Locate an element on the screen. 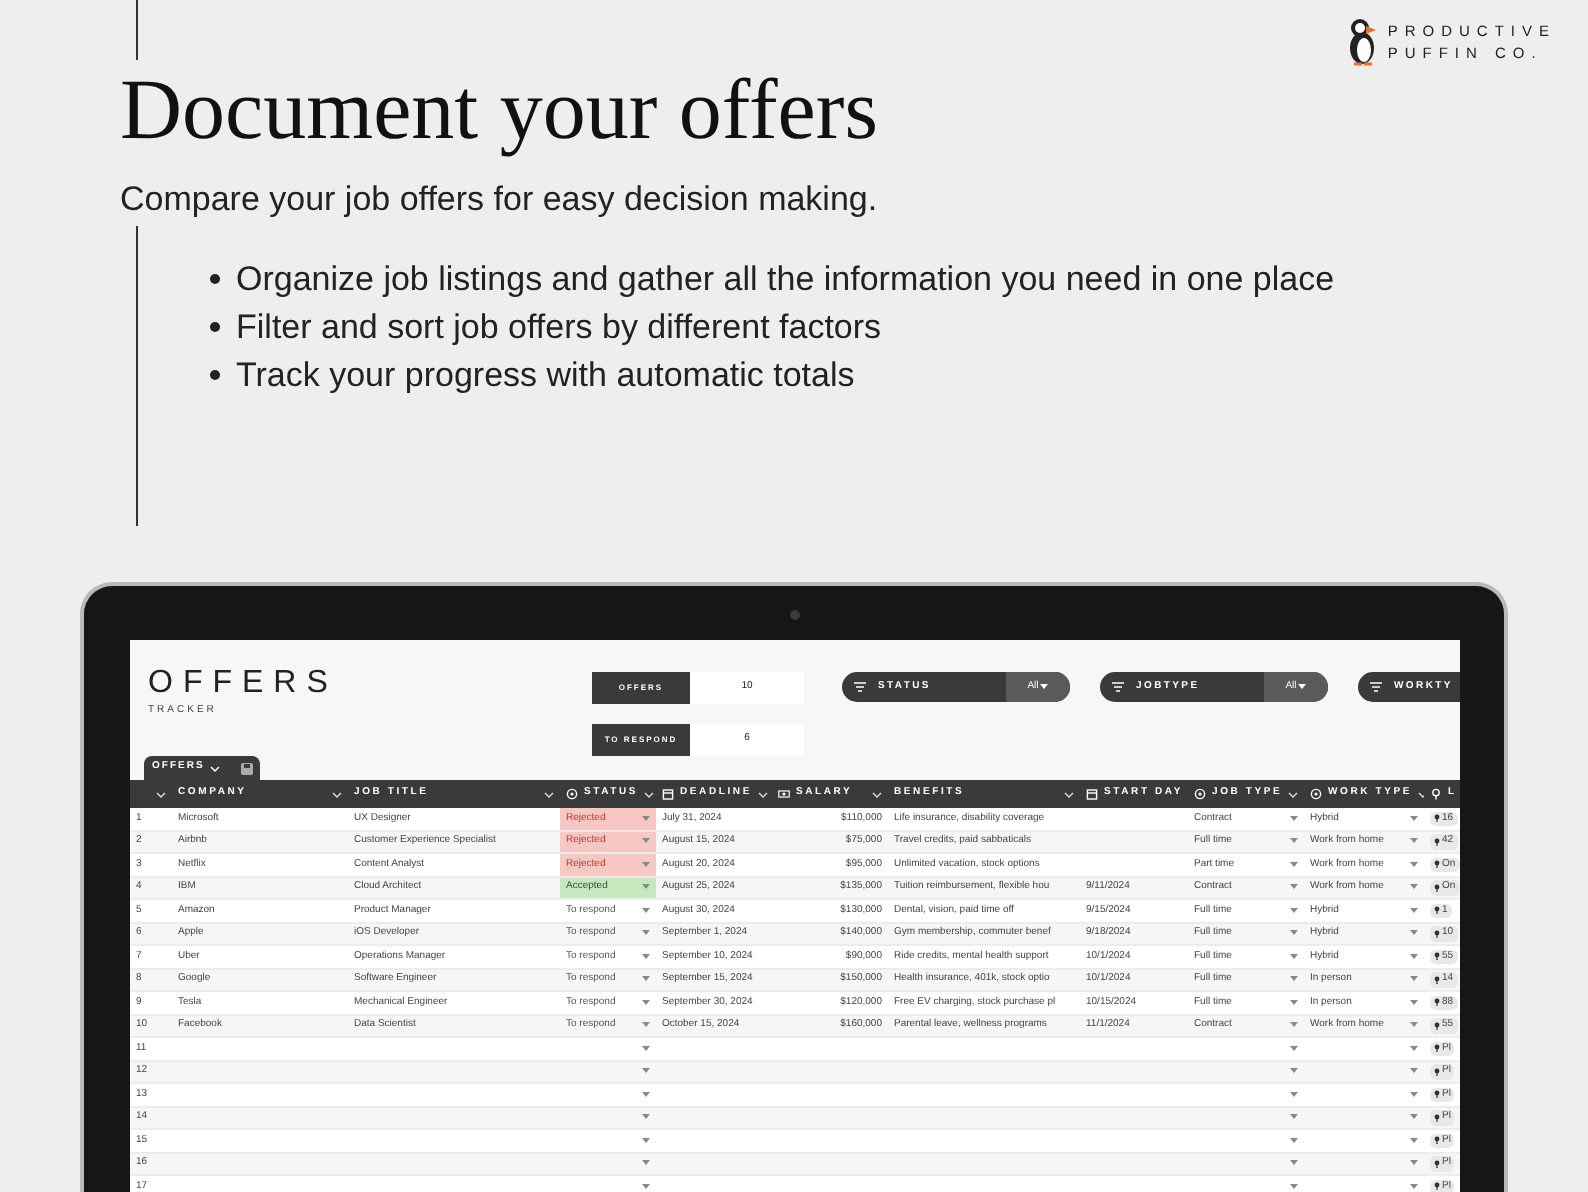 The height and width of the screenshot is (1192, 1588). tracker-title: OFFERS is located at coordinates (243, 684).